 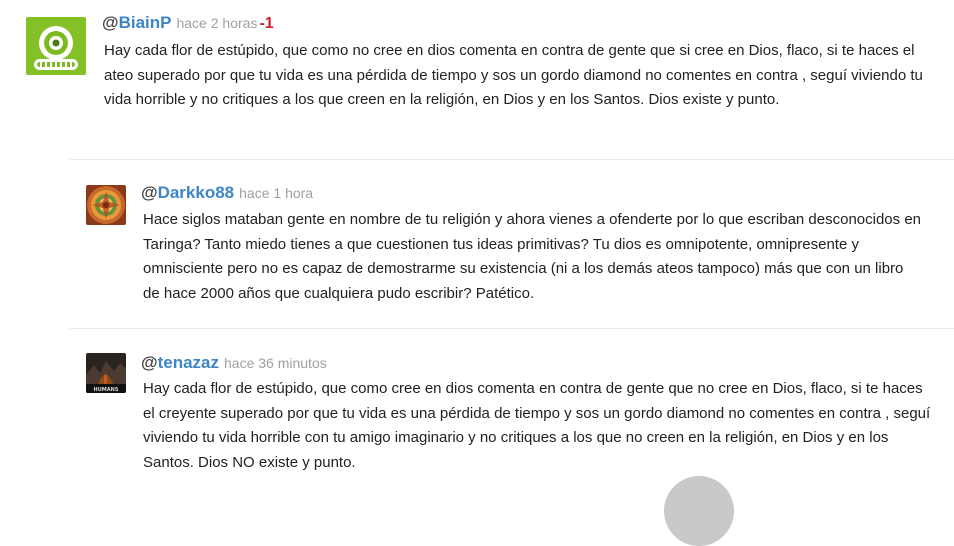 I want to click on comment-header: @Darkko88 hace 1 hora, so click(x=227, y=193).